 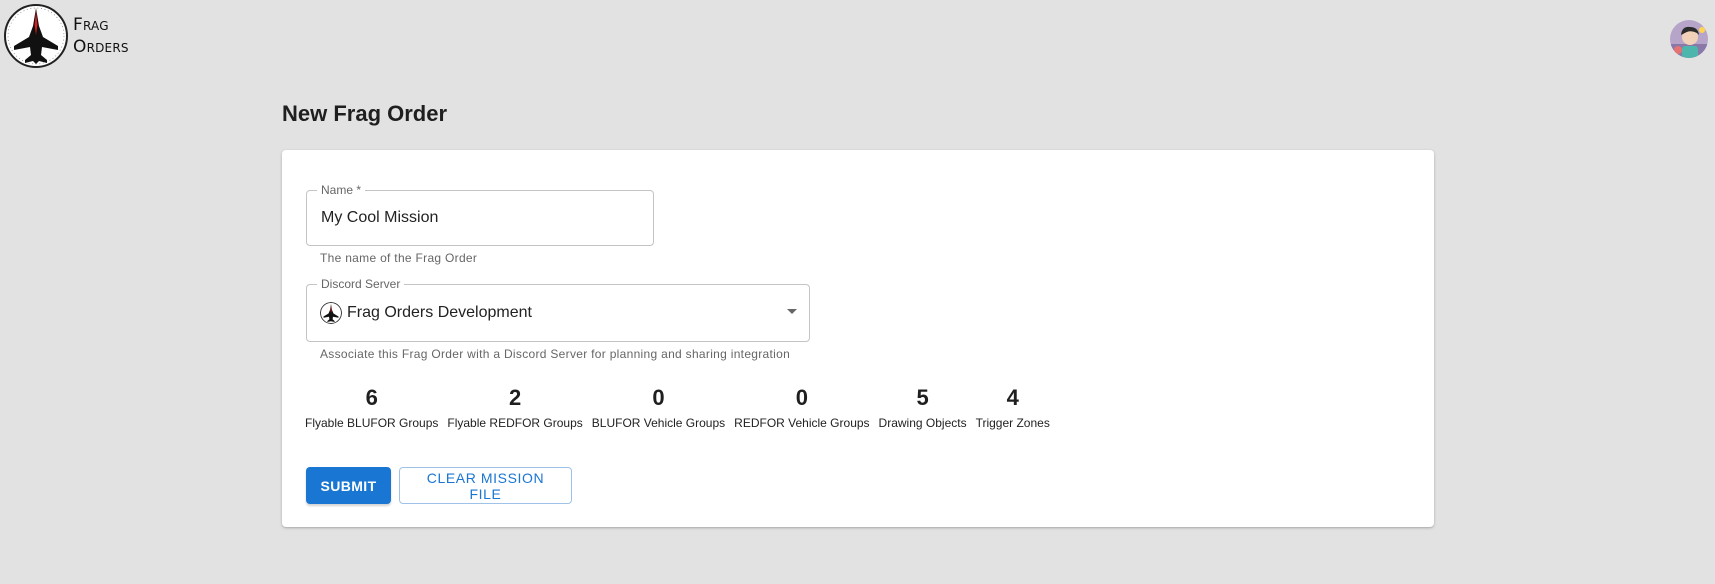 I want to click on stat-trigger-zones: 4 Trigger Zones, so click(x=1013, y=407).